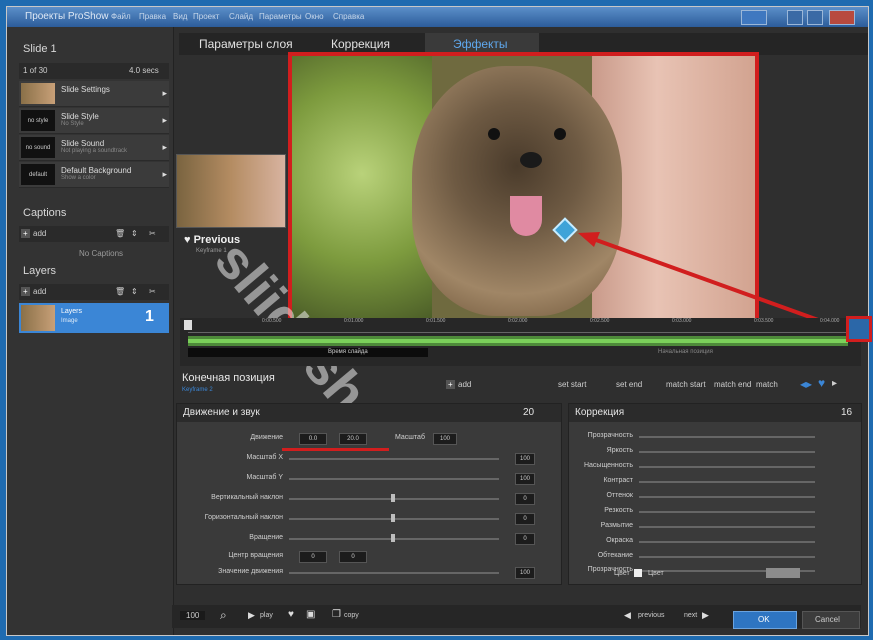 Image resolution: width=873 pixels, height=640 pixels. I want to click on match-button: match, so click(767, 384).